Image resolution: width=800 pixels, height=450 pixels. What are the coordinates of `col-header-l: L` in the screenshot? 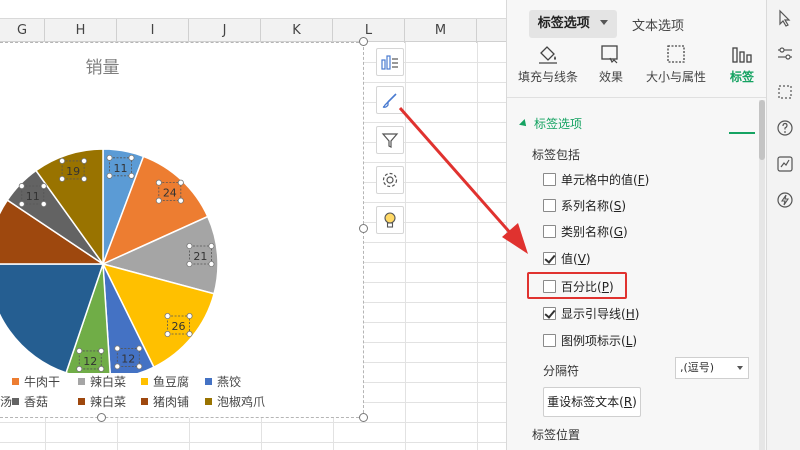 It's located at (369, 31).